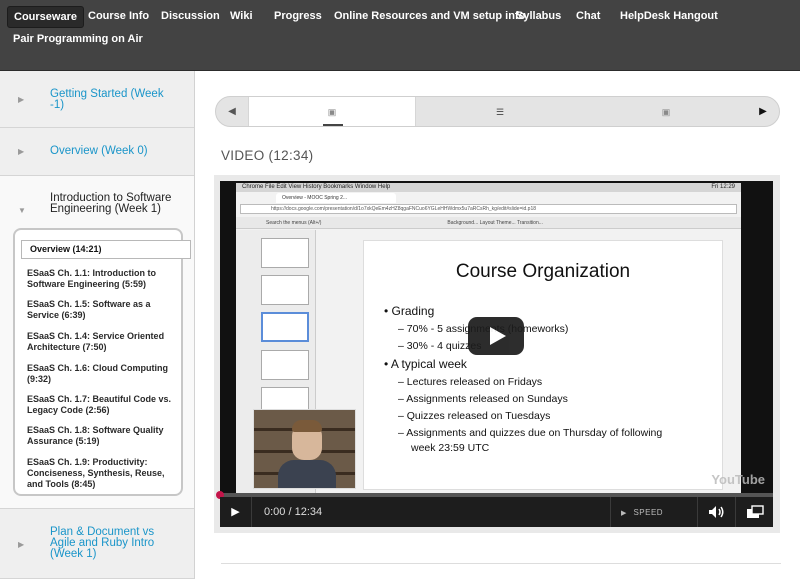 The image size is (800, 579). Describe the element at coordinates (425, 364) in the screenshot. I see `slide-bullet: • A typical week` at that location.